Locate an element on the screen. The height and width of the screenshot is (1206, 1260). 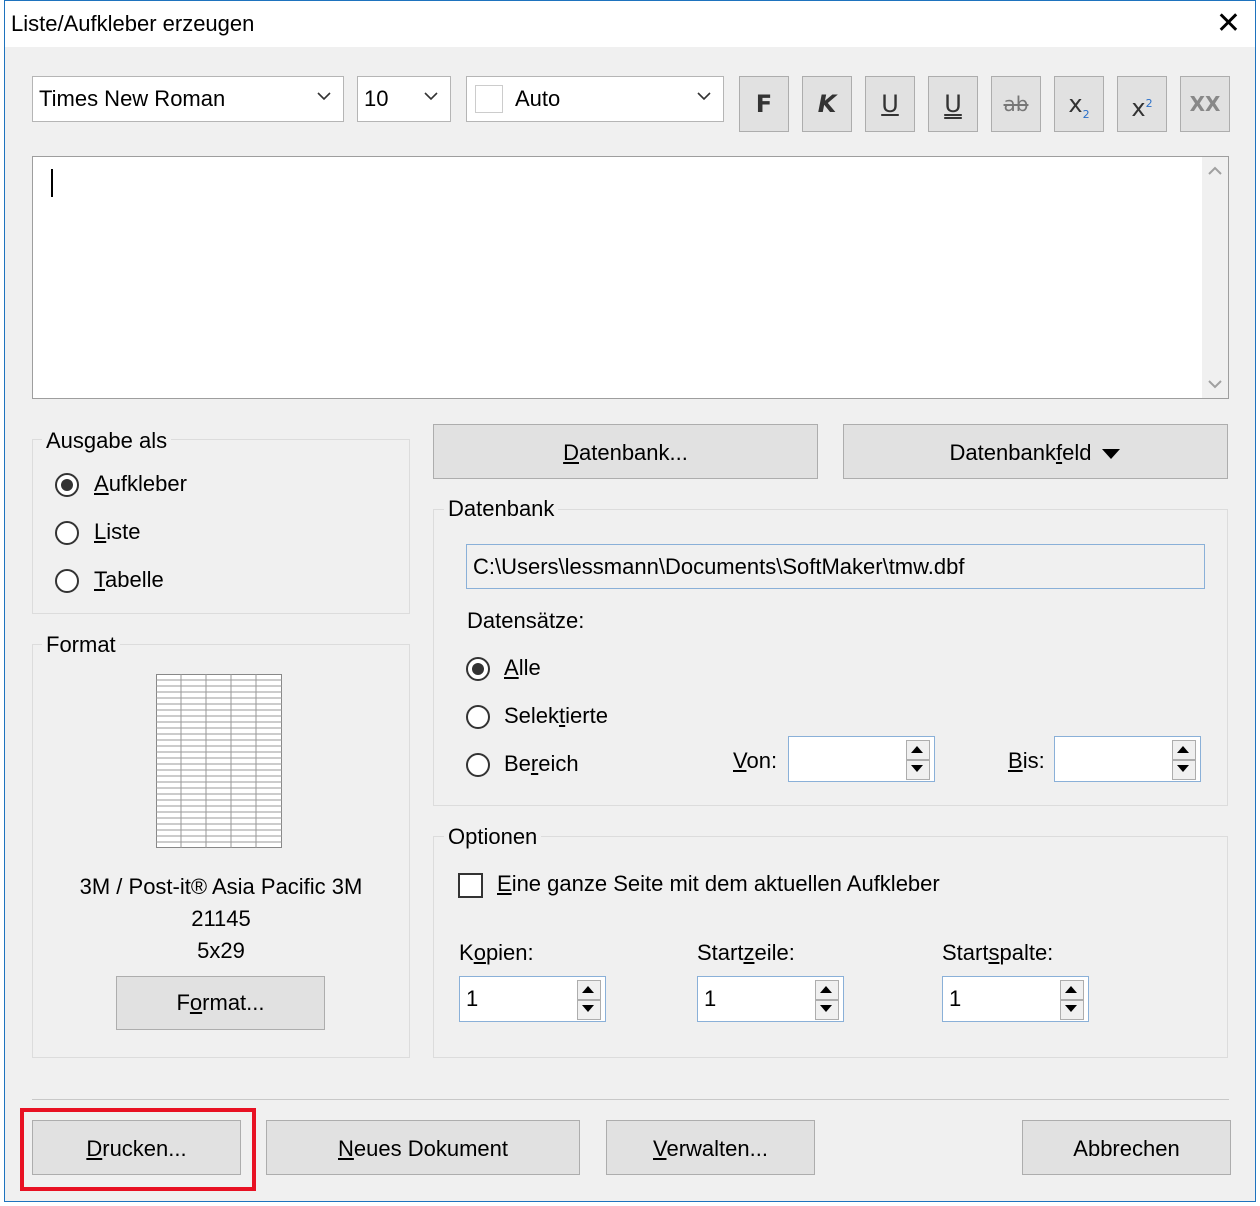
strikethrough-button: ab is located at coordinates (1016, 104).